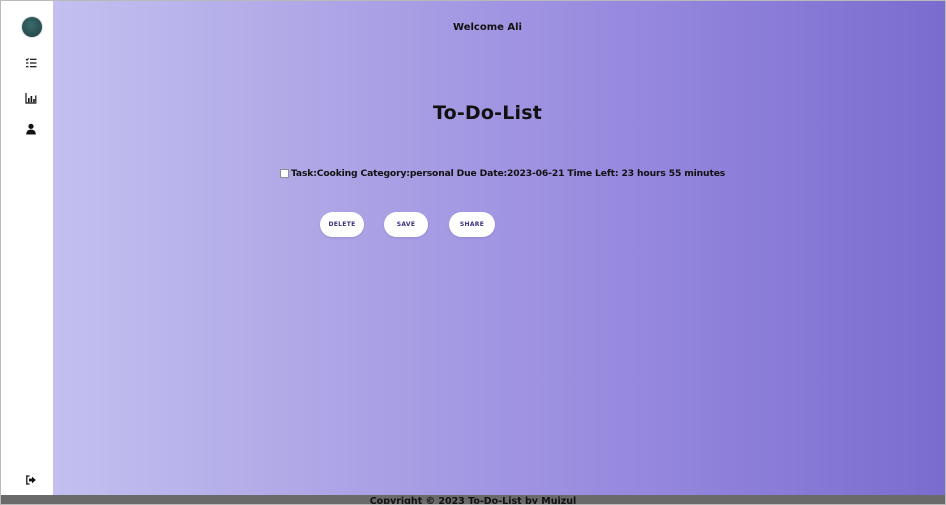  I want to click on save-button: SAVE, so click(406, 224).